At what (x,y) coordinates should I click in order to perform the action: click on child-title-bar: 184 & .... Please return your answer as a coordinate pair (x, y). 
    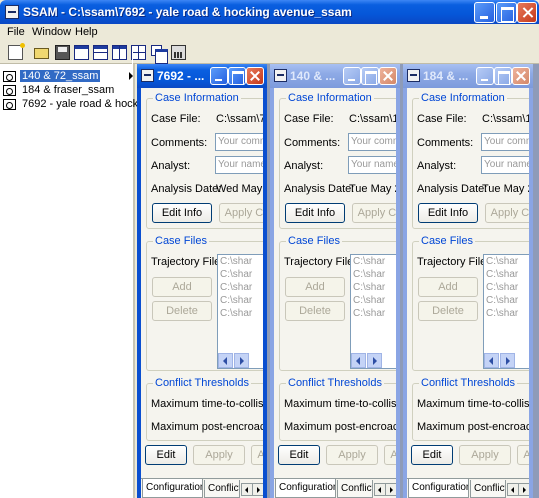
    Looking at the image, I should click on (468, 76).